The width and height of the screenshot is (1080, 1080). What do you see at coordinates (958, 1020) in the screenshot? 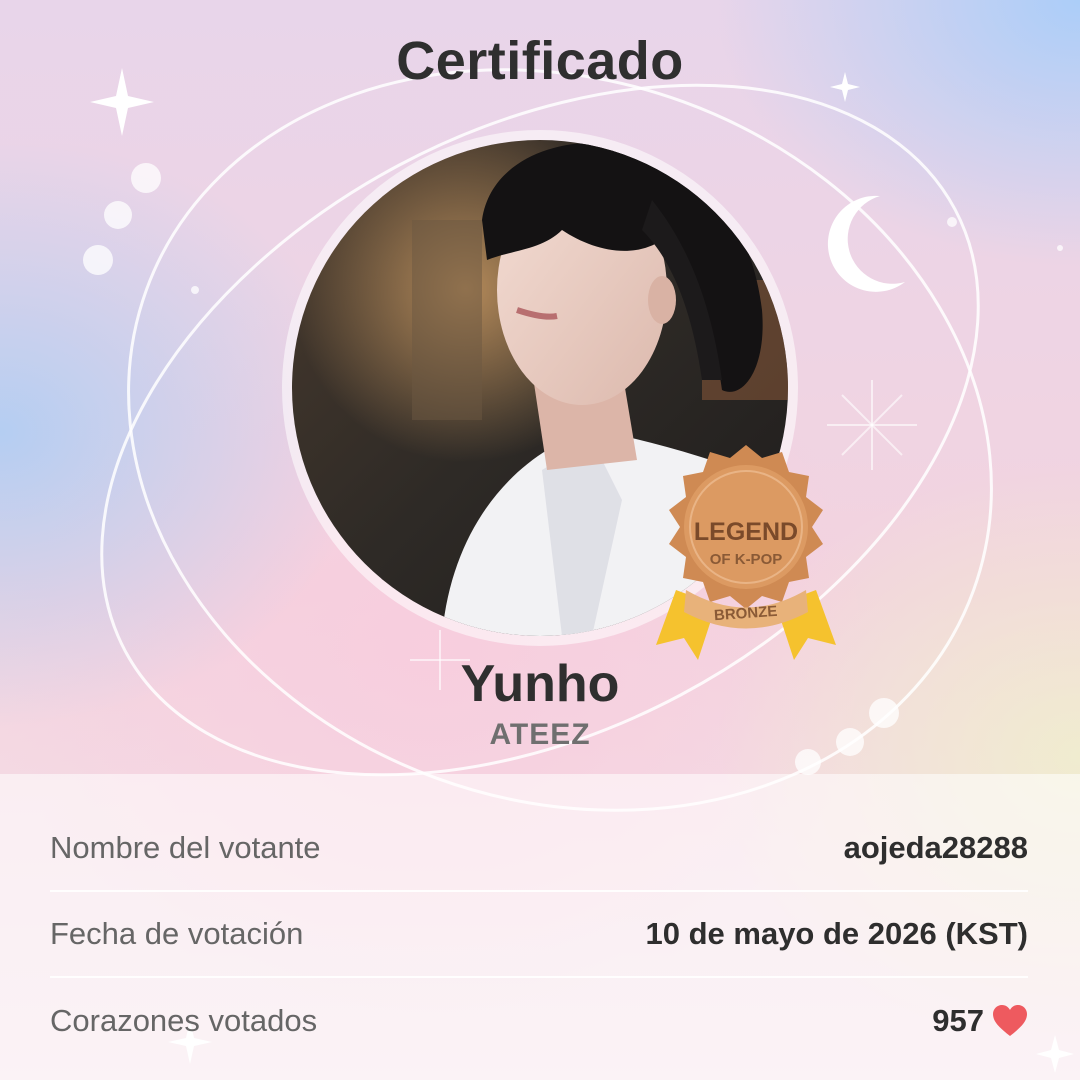
I see `hearts-count: 957` at bounding box center [958, 1020].